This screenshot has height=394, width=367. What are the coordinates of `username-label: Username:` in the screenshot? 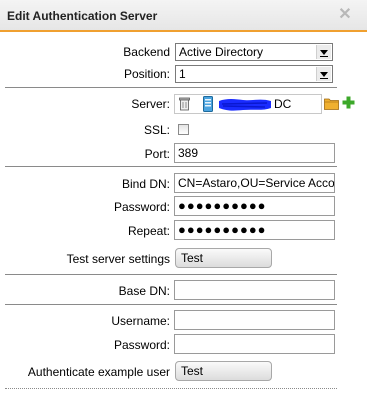 It's located at (140, 321).